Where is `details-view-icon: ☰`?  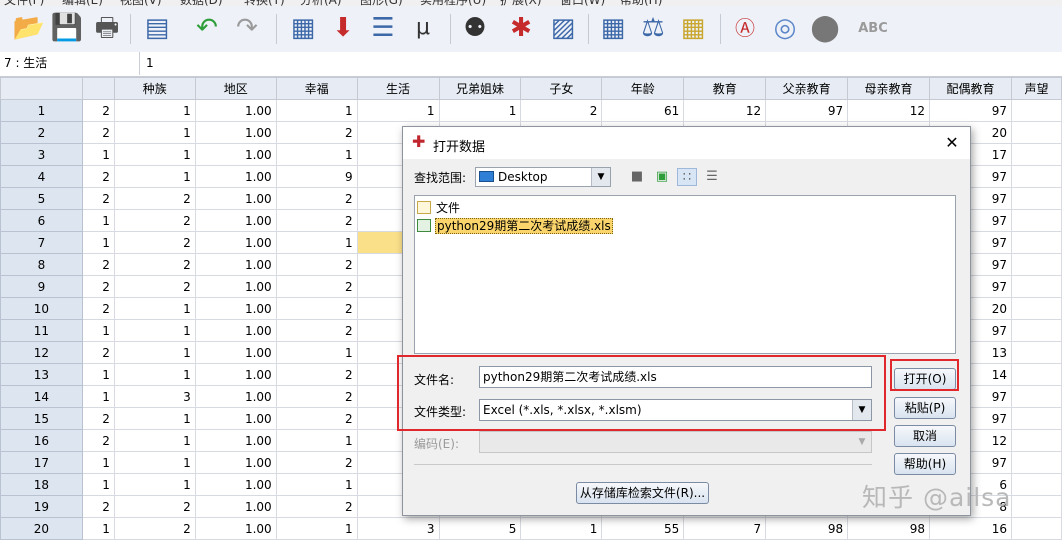 details-view-icon: ☰ is located at coordinates (712, 177).